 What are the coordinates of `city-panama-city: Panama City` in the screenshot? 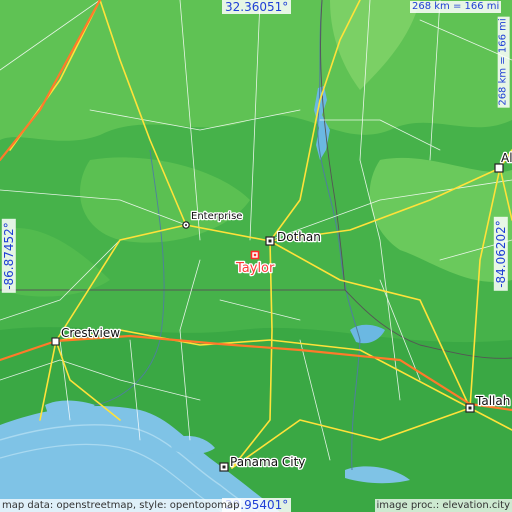 It's located at (263, 463).